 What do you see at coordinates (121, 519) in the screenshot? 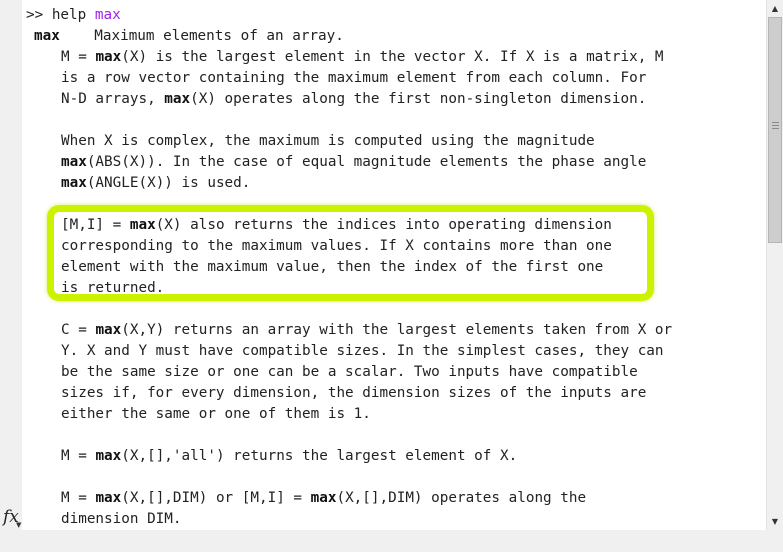
I see `help-line: dimension DIM.` at bounding box center [121, 519].